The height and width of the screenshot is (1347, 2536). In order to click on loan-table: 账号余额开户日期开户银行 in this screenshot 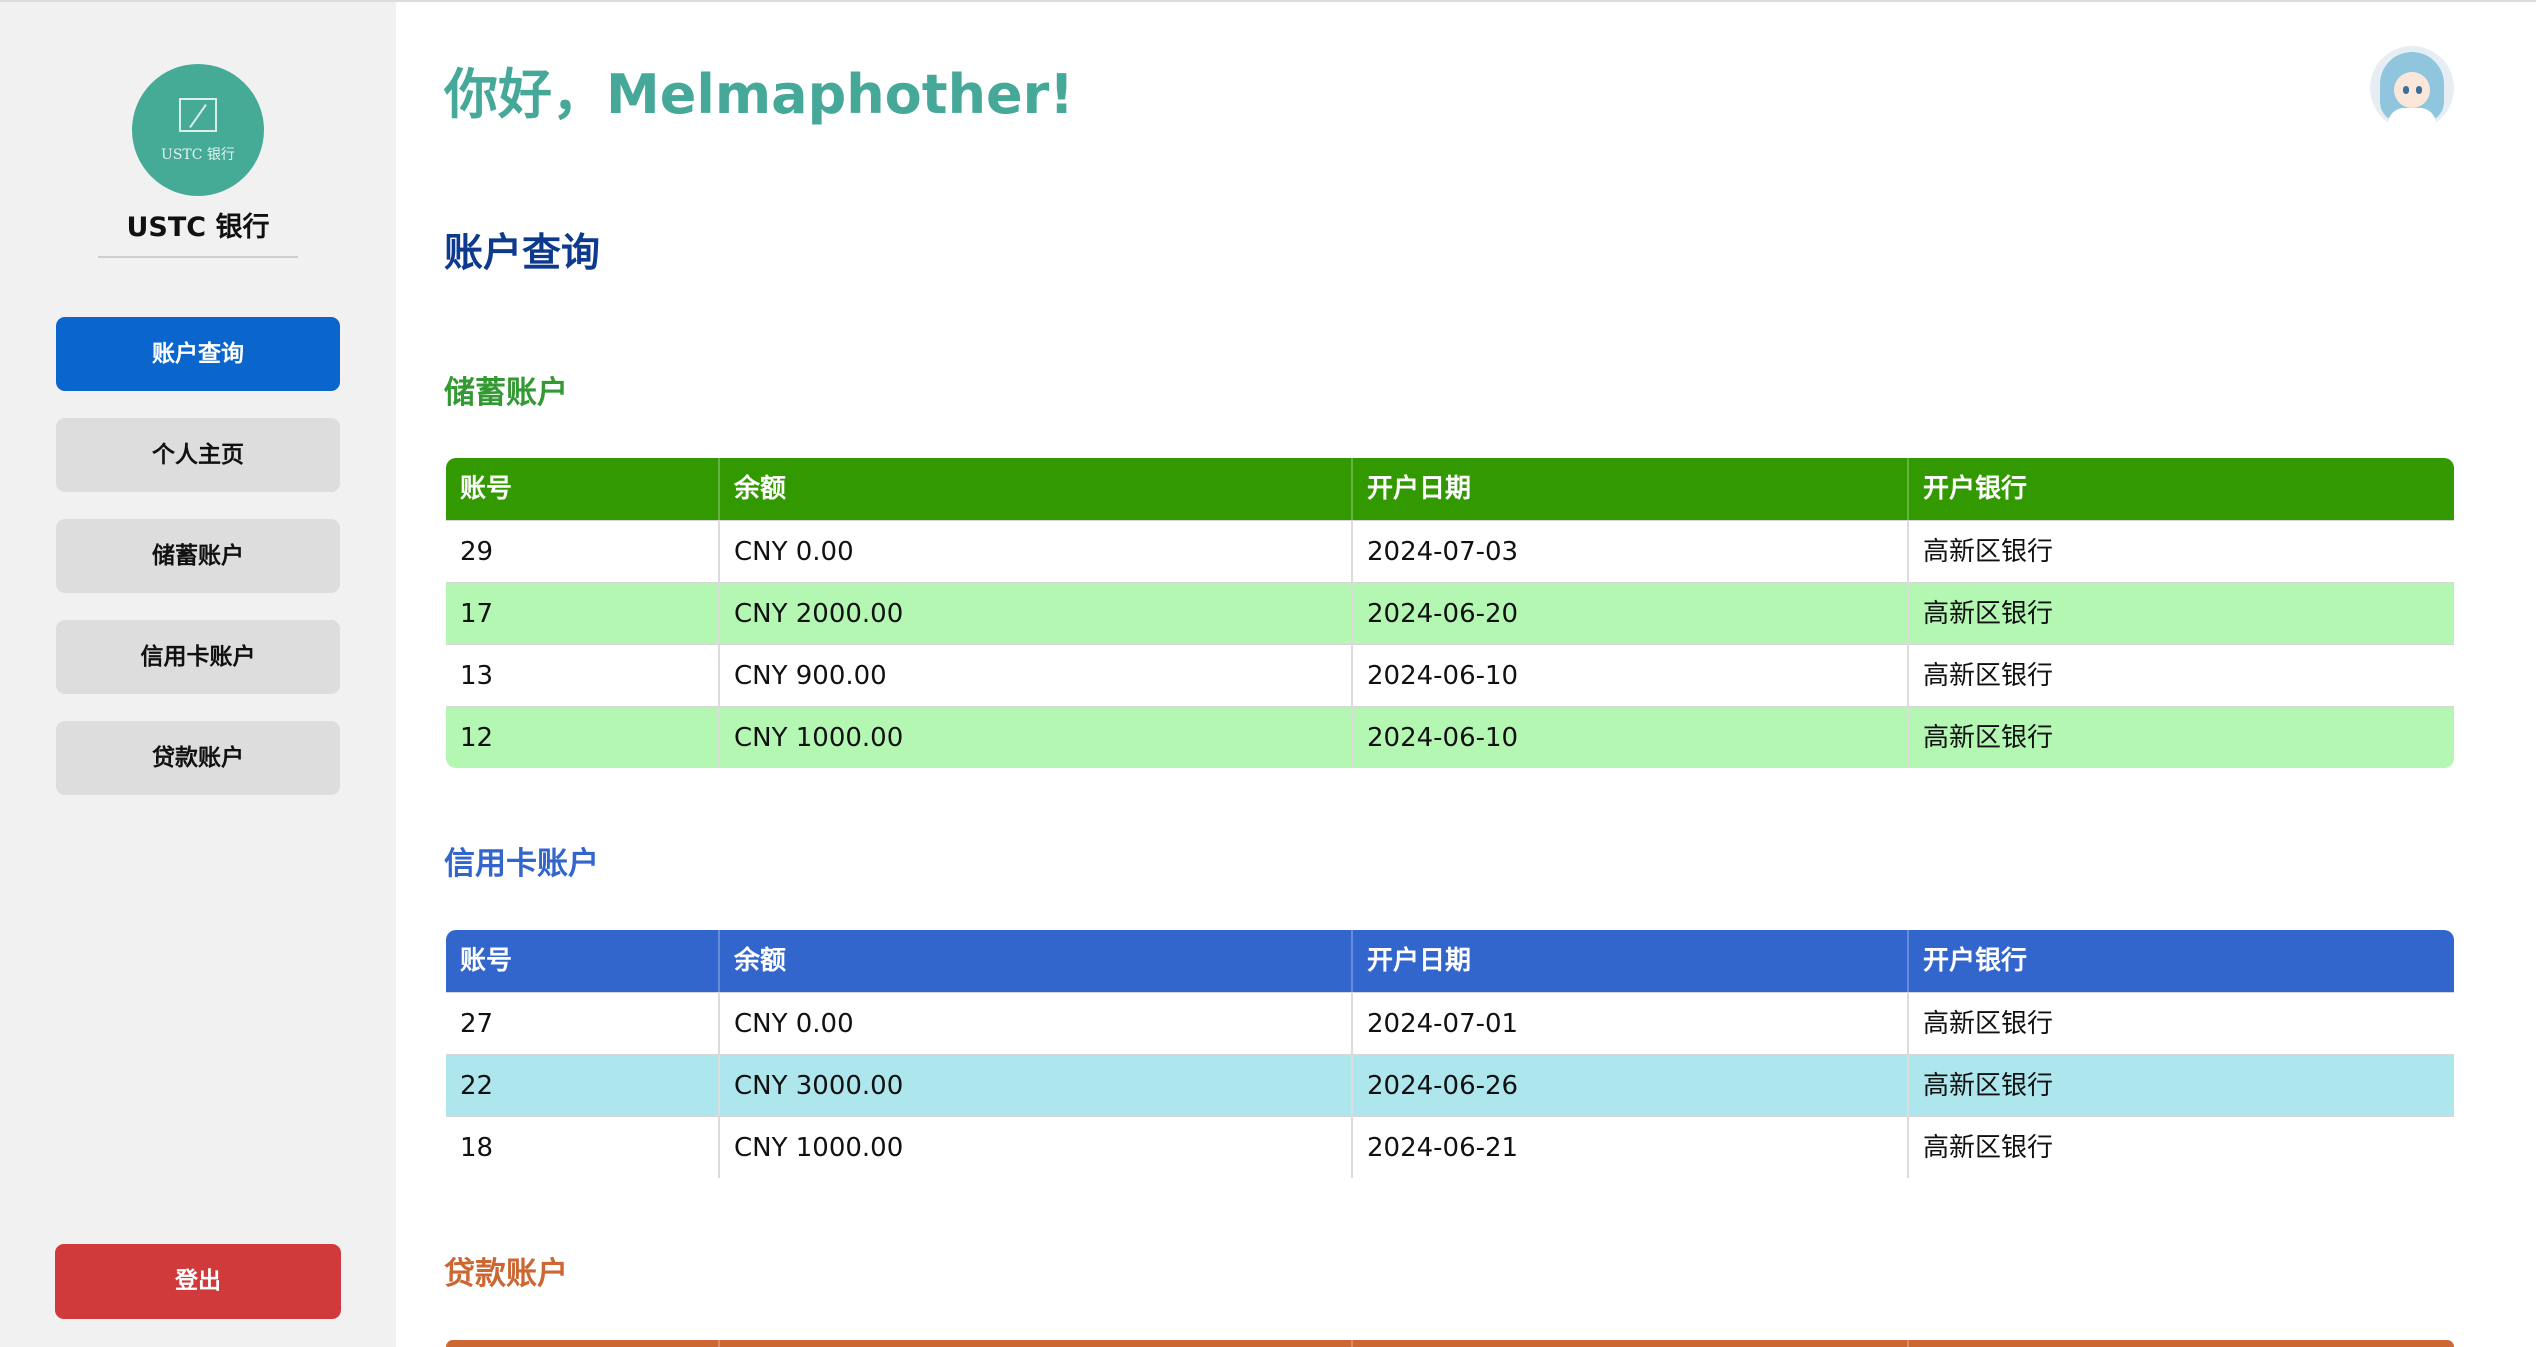, I will do `click(1450, 1343)`.